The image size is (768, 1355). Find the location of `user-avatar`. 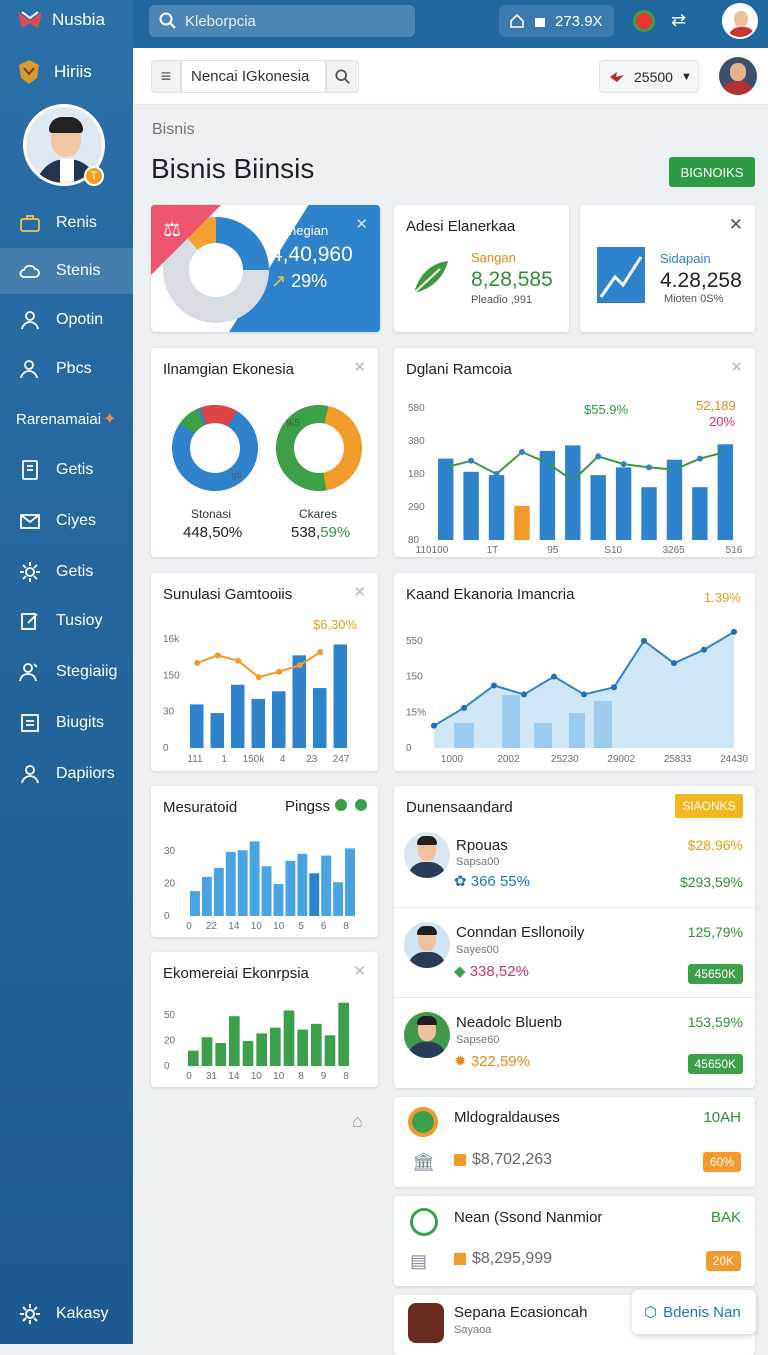

user-avatar is located at coordinates (740, 21).